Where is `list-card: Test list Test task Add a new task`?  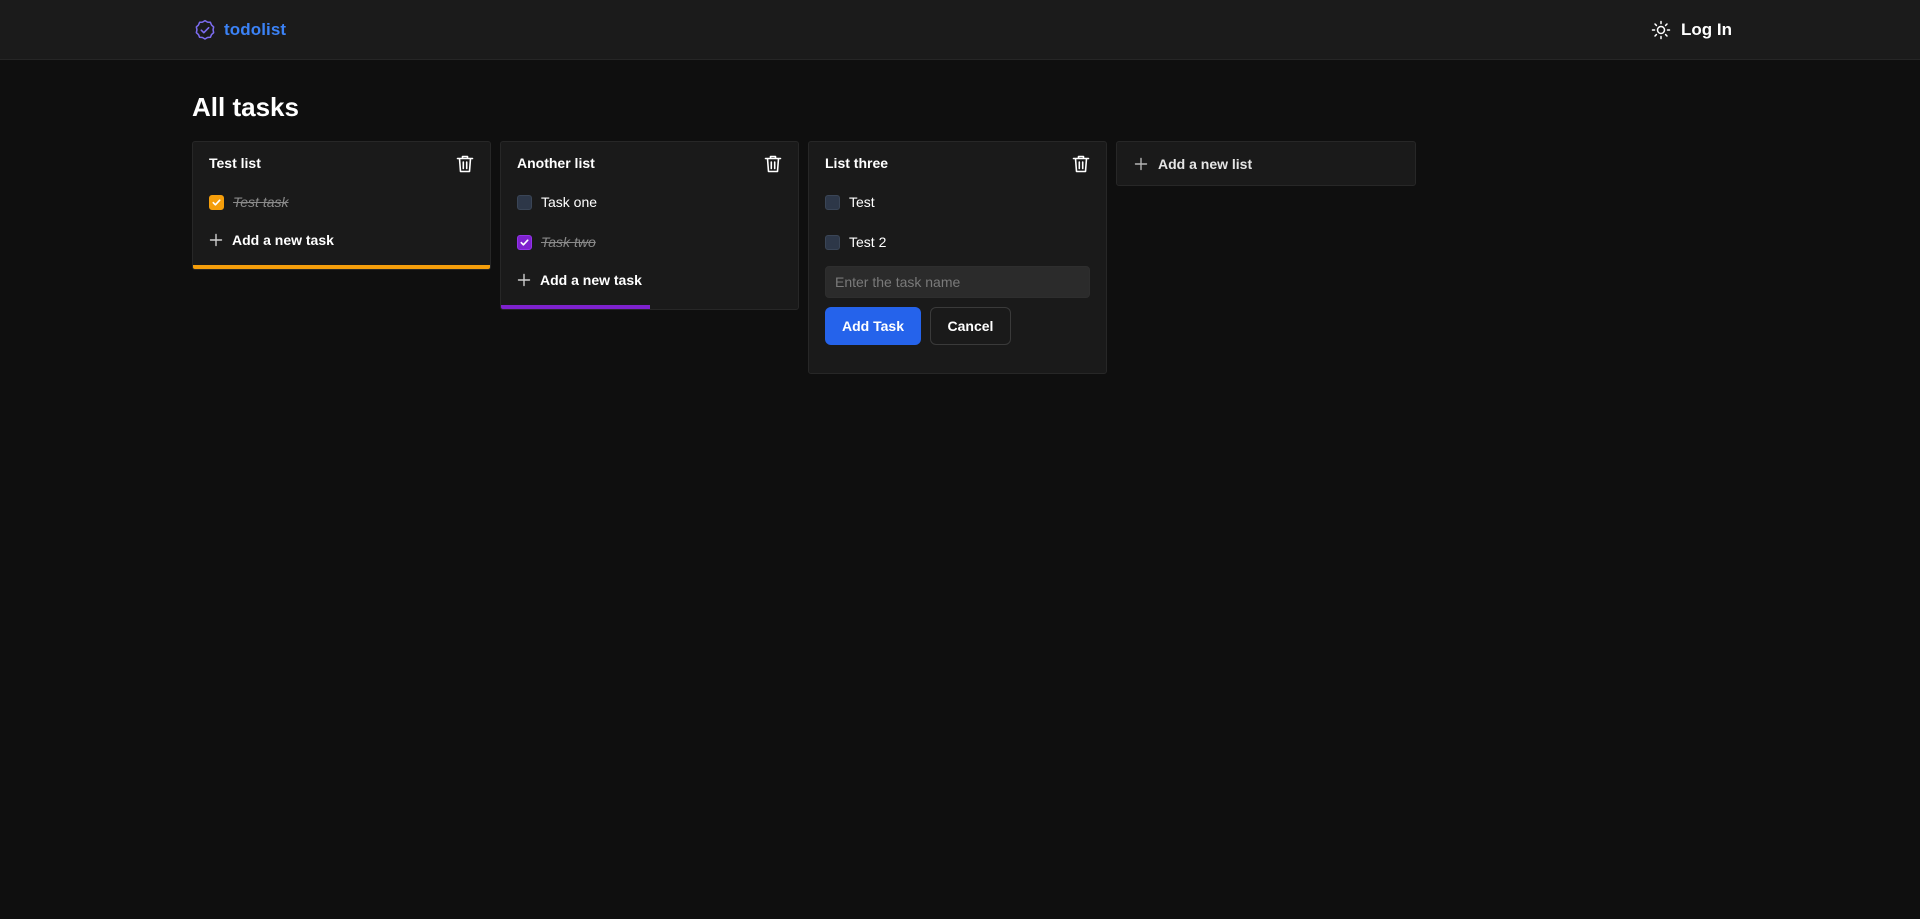
list-card: Test list Test task Add a new task is located at coordinates (341, 205).